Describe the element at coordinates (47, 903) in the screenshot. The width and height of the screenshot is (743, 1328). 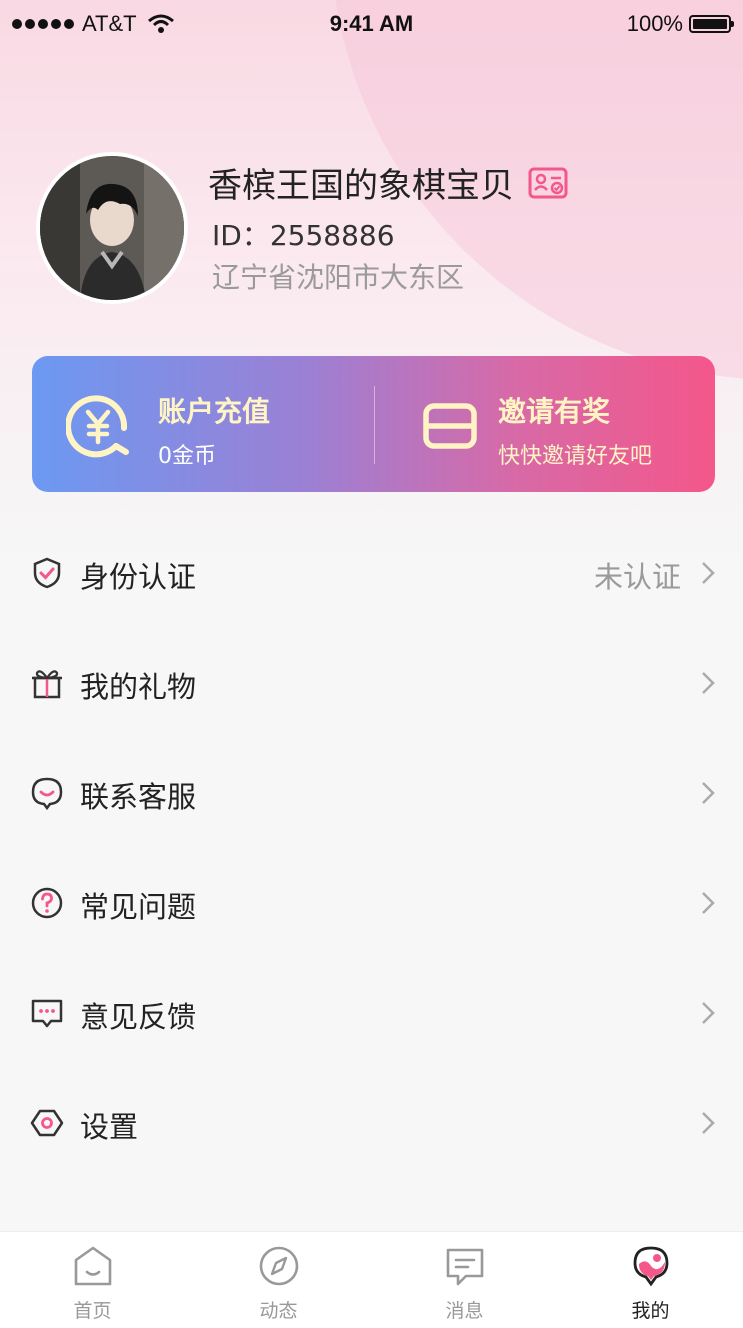
I see `question-icon` at that location.